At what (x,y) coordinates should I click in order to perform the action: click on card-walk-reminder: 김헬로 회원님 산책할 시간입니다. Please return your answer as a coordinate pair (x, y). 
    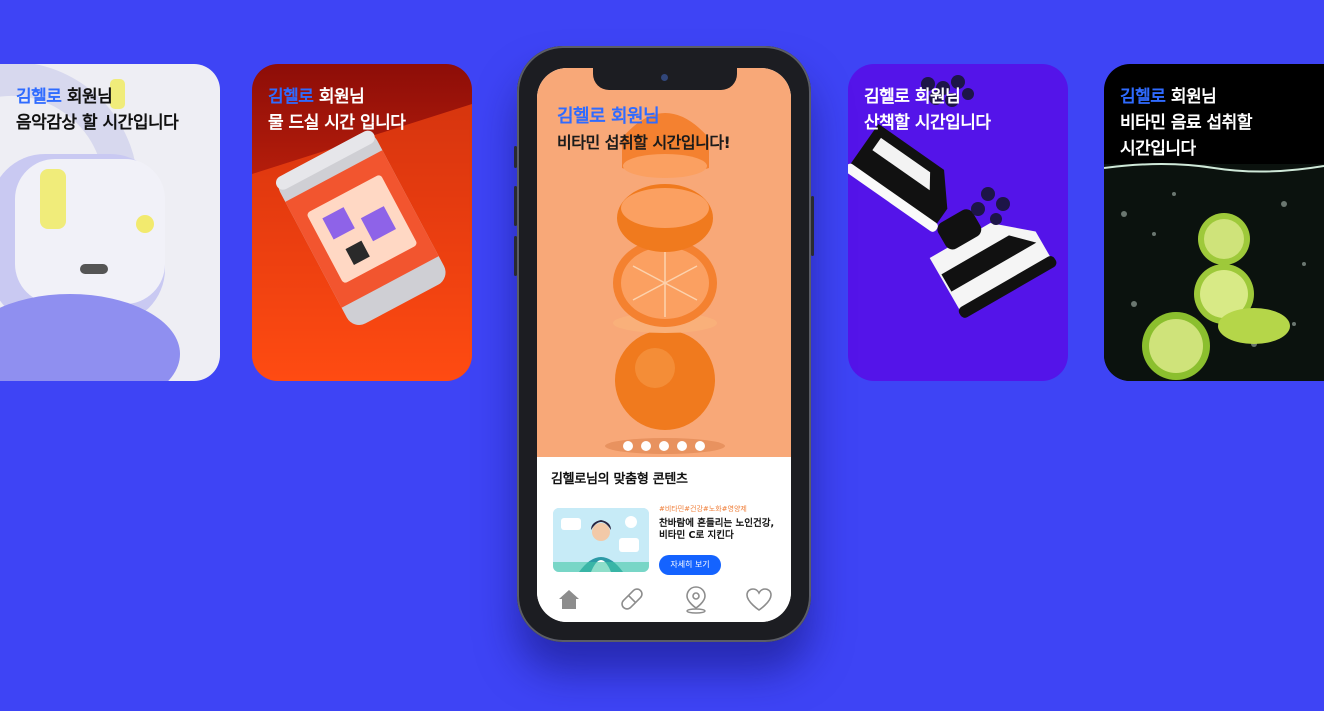
    Looking at the image, I should click on (958, 222).